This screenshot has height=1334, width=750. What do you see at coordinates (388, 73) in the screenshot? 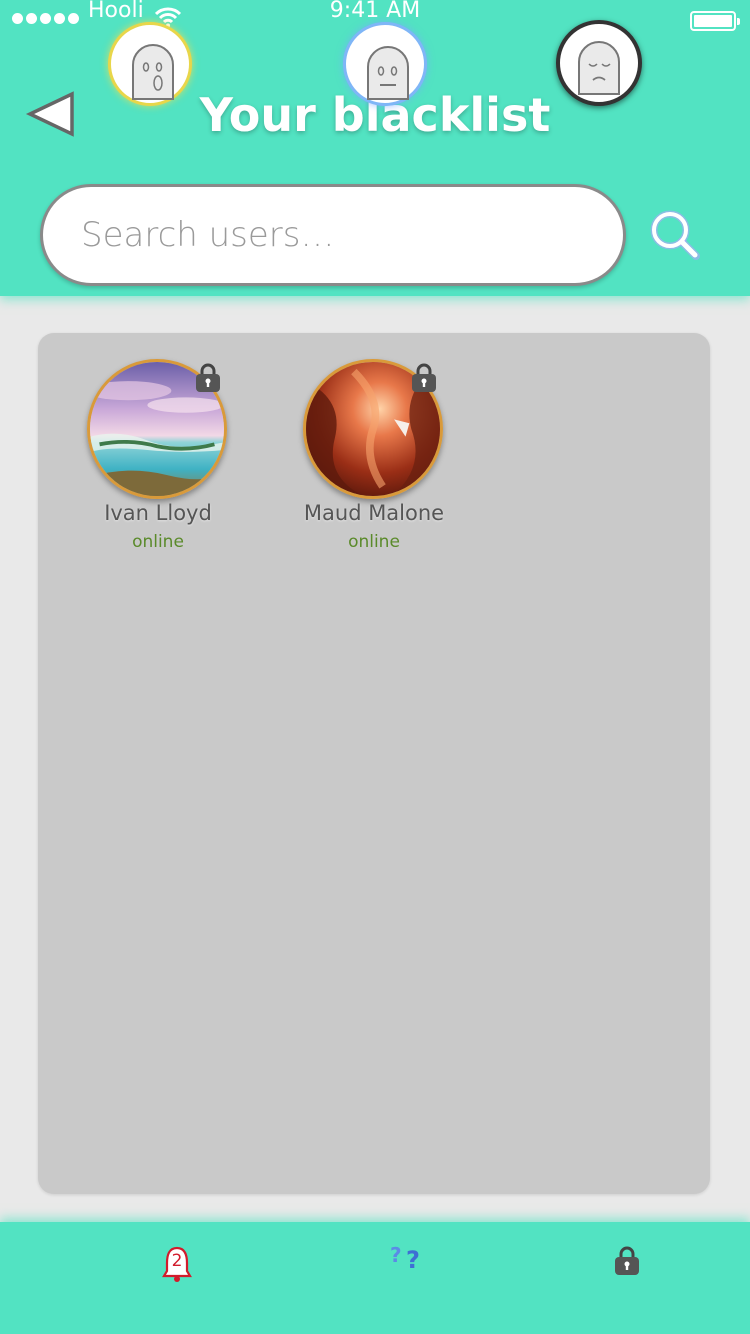
I see `ghost-neutral-icon` at bounding box center [388, 73].